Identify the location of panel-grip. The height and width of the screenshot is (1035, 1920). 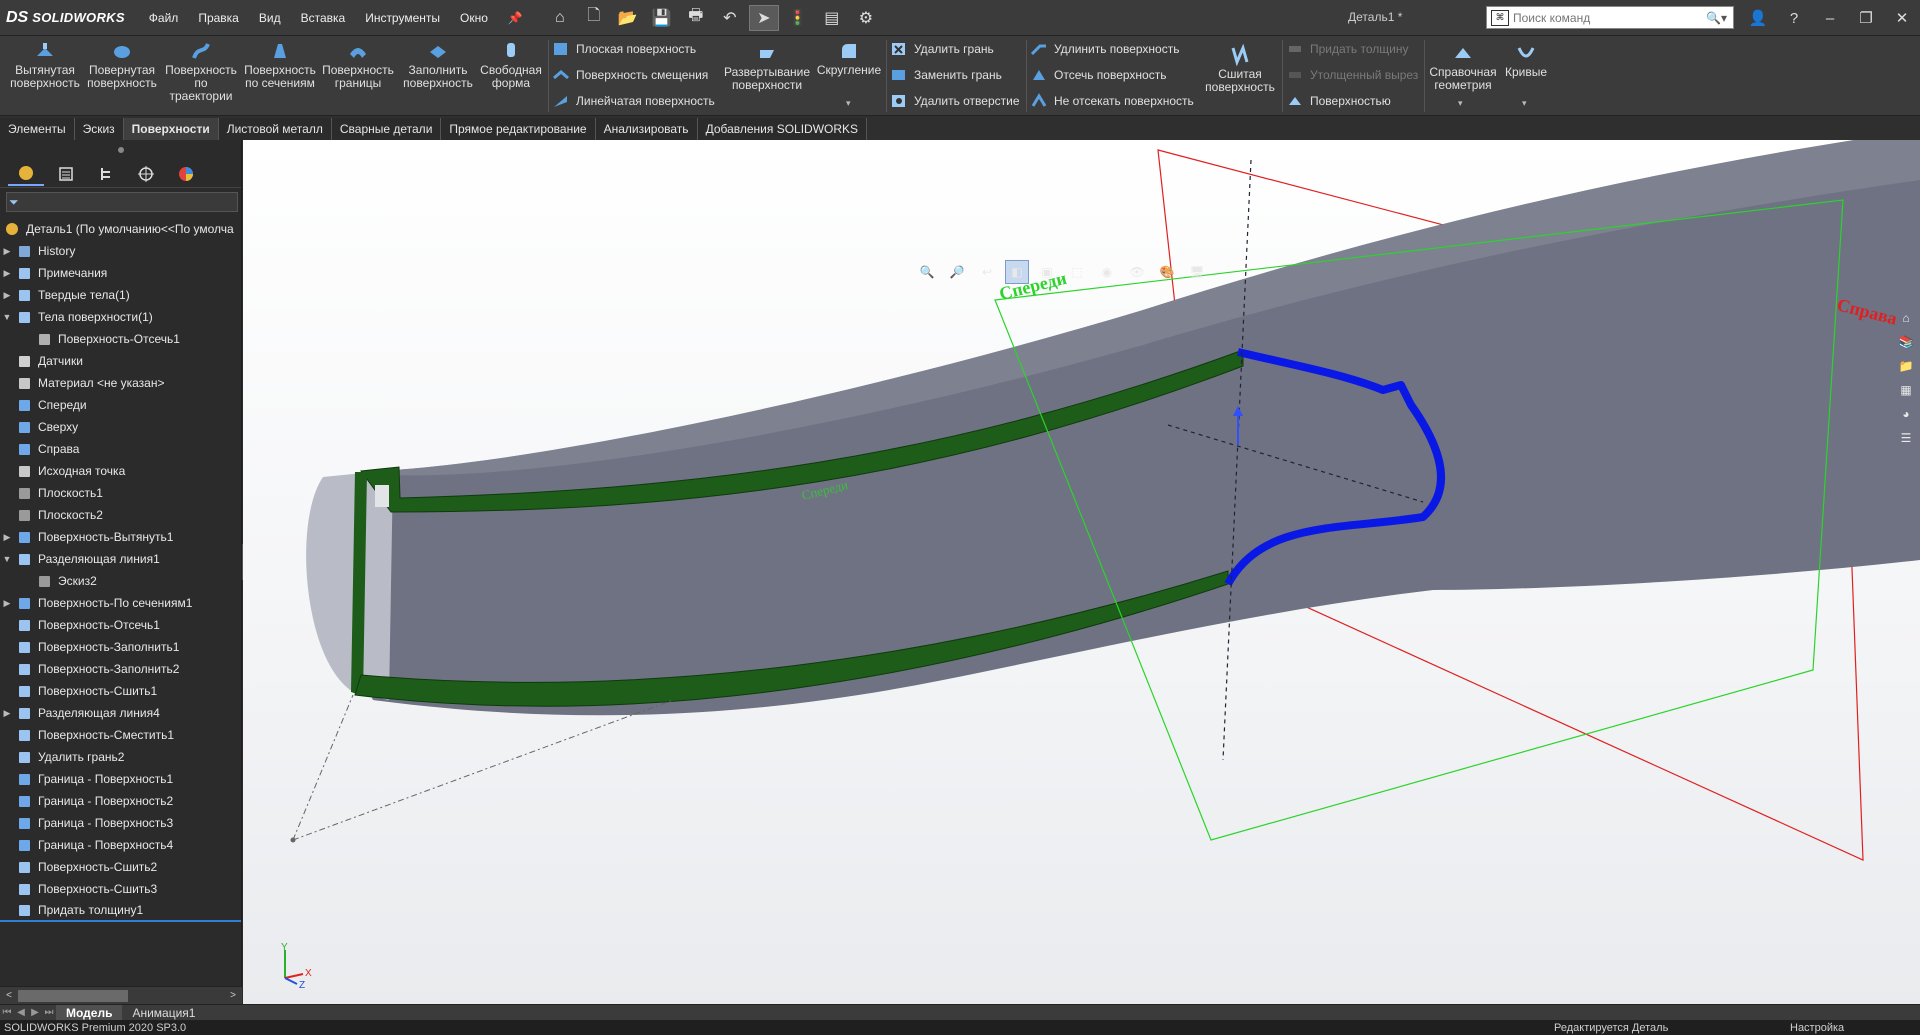
(120, 150).